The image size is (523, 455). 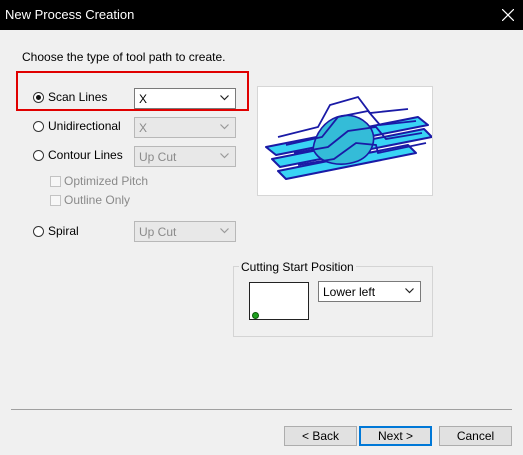 I want to click on unidirectional-radio, so click(x=38, y=126).